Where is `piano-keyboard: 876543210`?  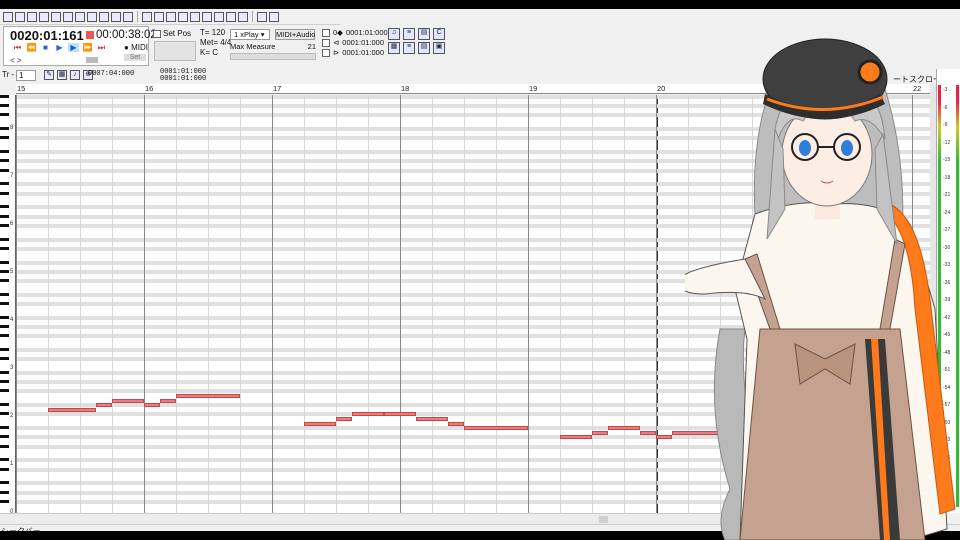 piano-keyboard: 876543210 is located at coordinates (8, 304).